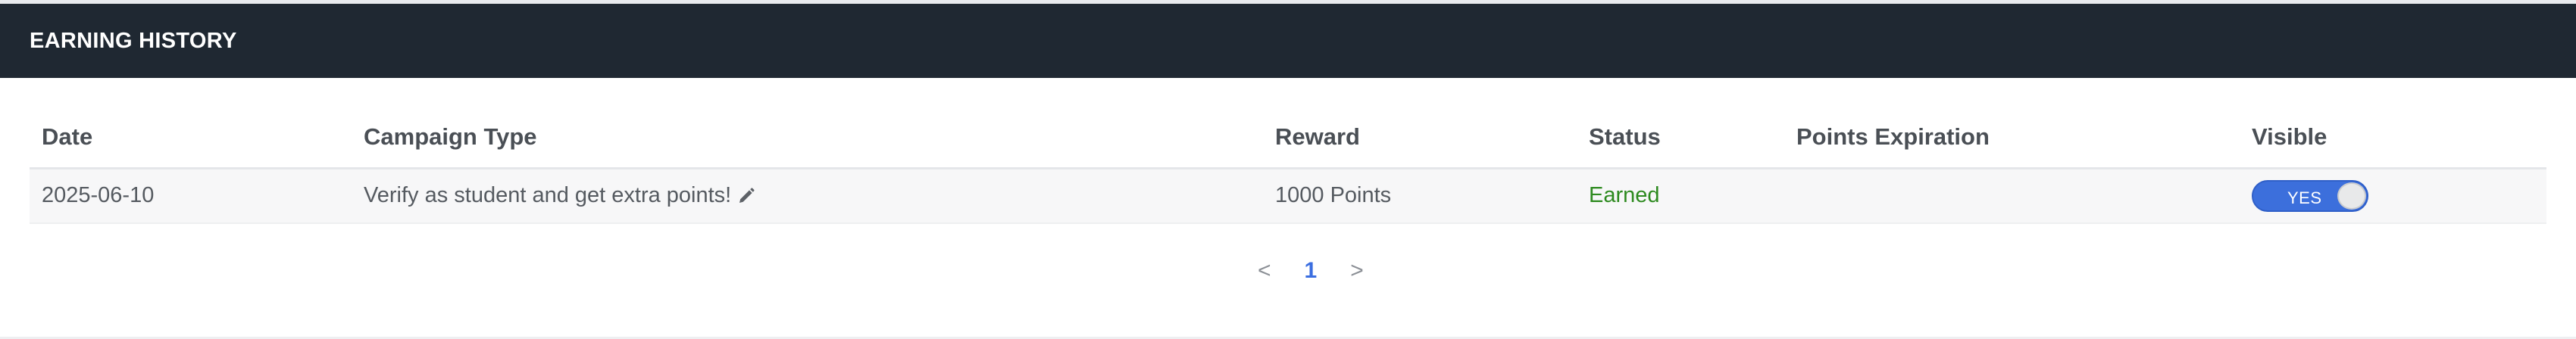 The height and width of the screenshot is (339, 2576). I want to click on column-header-status: Status, so click(1625, 136).